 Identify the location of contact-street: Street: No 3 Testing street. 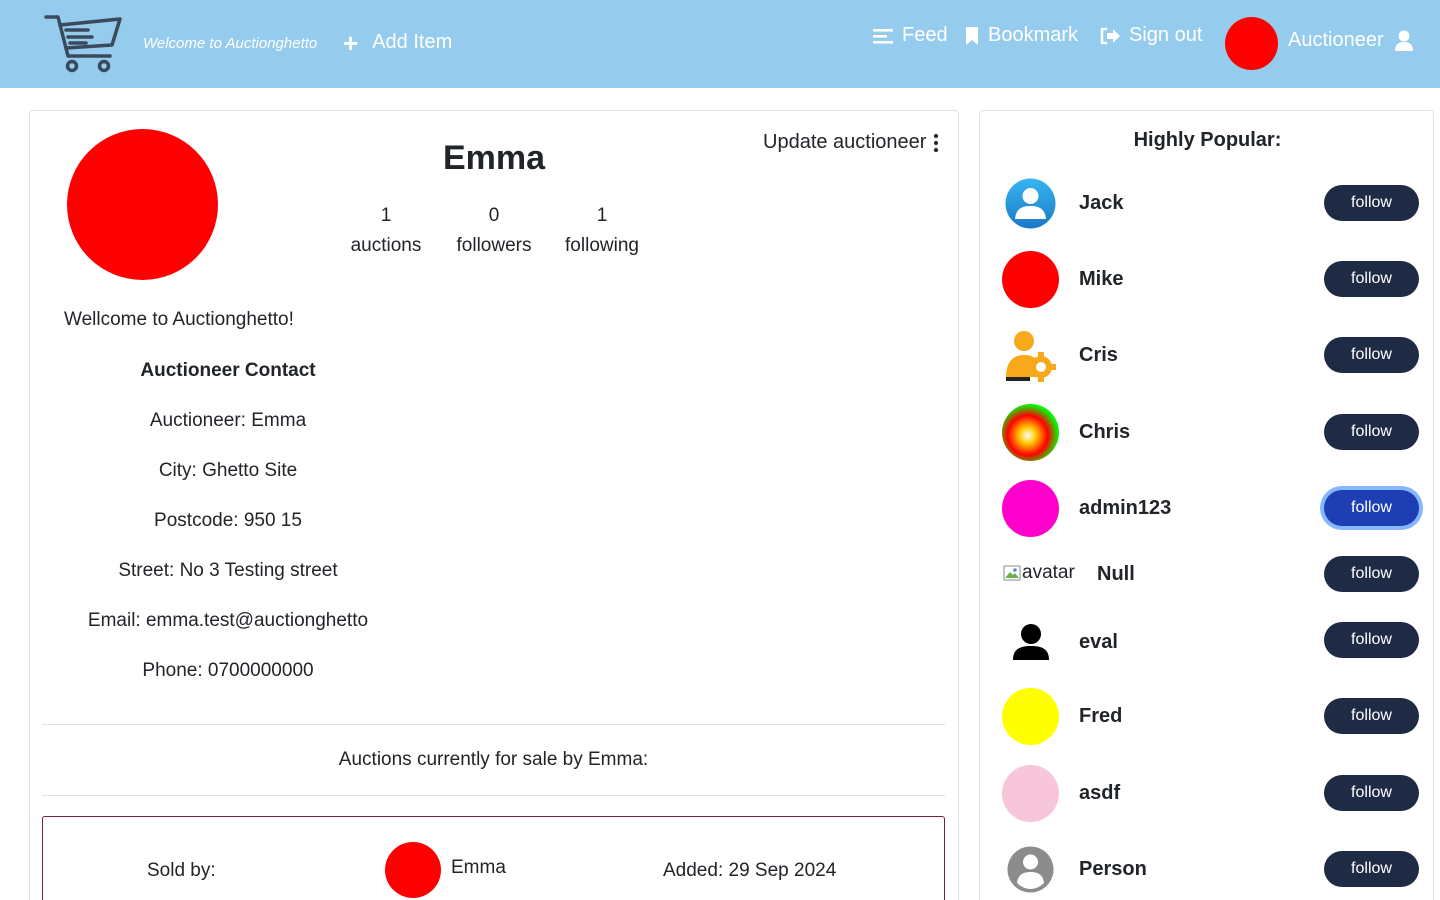
(228, 570).